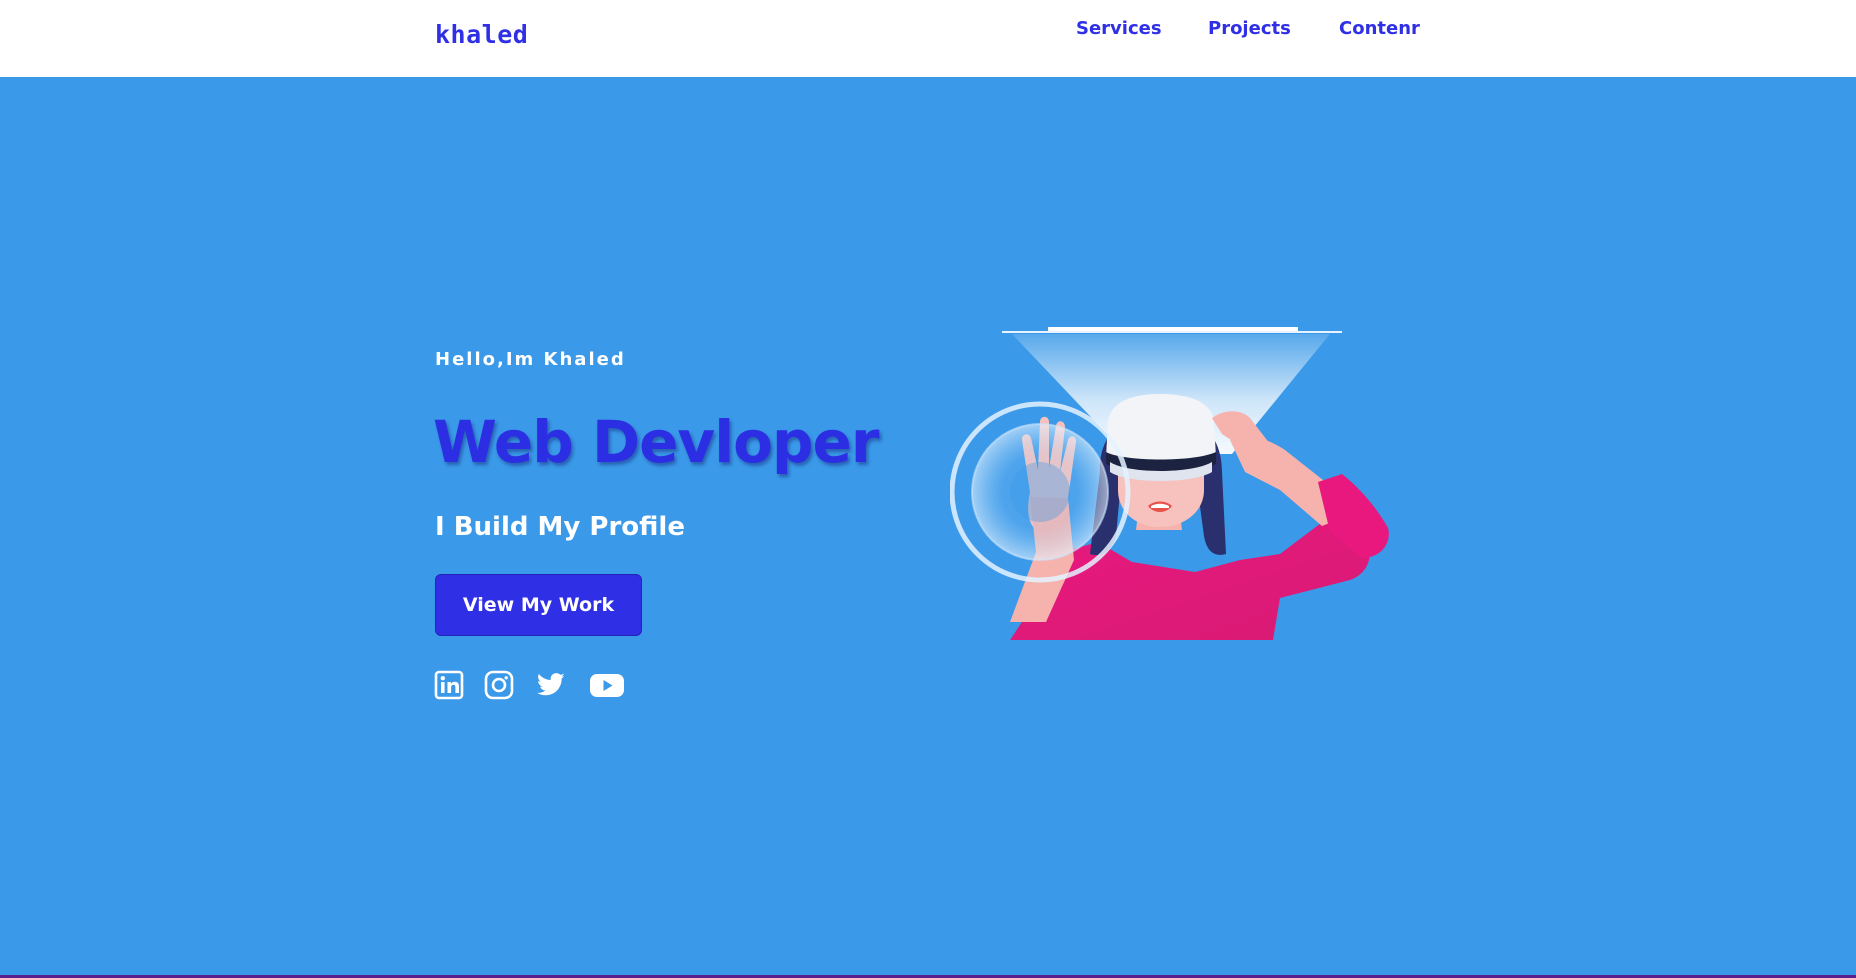 The image size is (1856, 978). Describe the element at coordinates (538, 605) in the screenshot. I see `view-my-work-button: View My Work` at that location.